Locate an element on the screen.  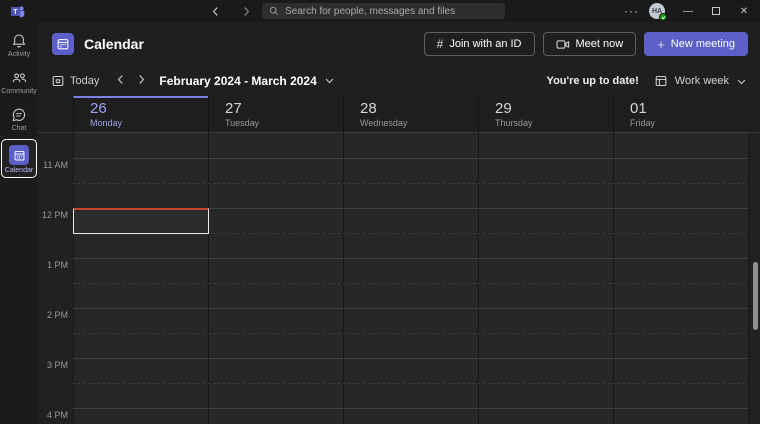
view-selector: Work week is located at coordinates (702, 81).